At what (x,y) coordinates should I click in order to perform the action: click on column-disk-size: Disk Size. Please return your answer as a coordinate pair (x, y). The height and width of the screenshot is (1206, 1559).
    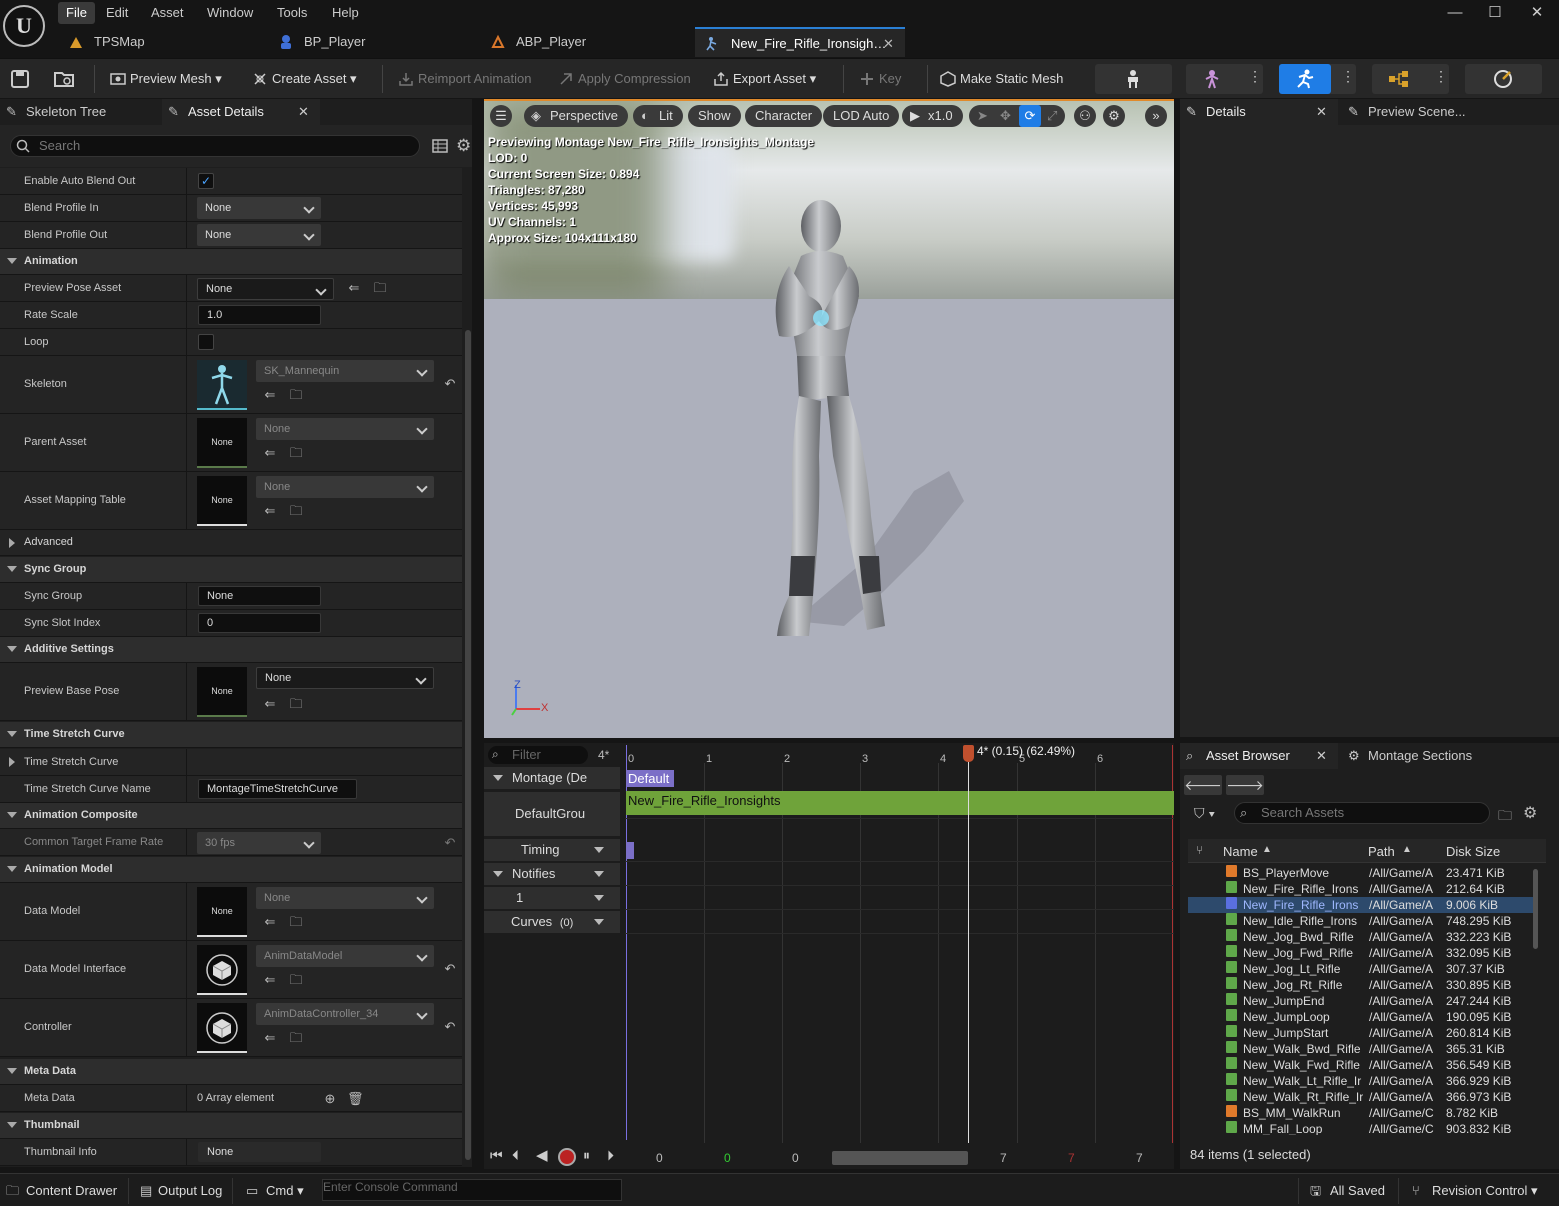
    Looking at the image, I should click on (1473, 851).